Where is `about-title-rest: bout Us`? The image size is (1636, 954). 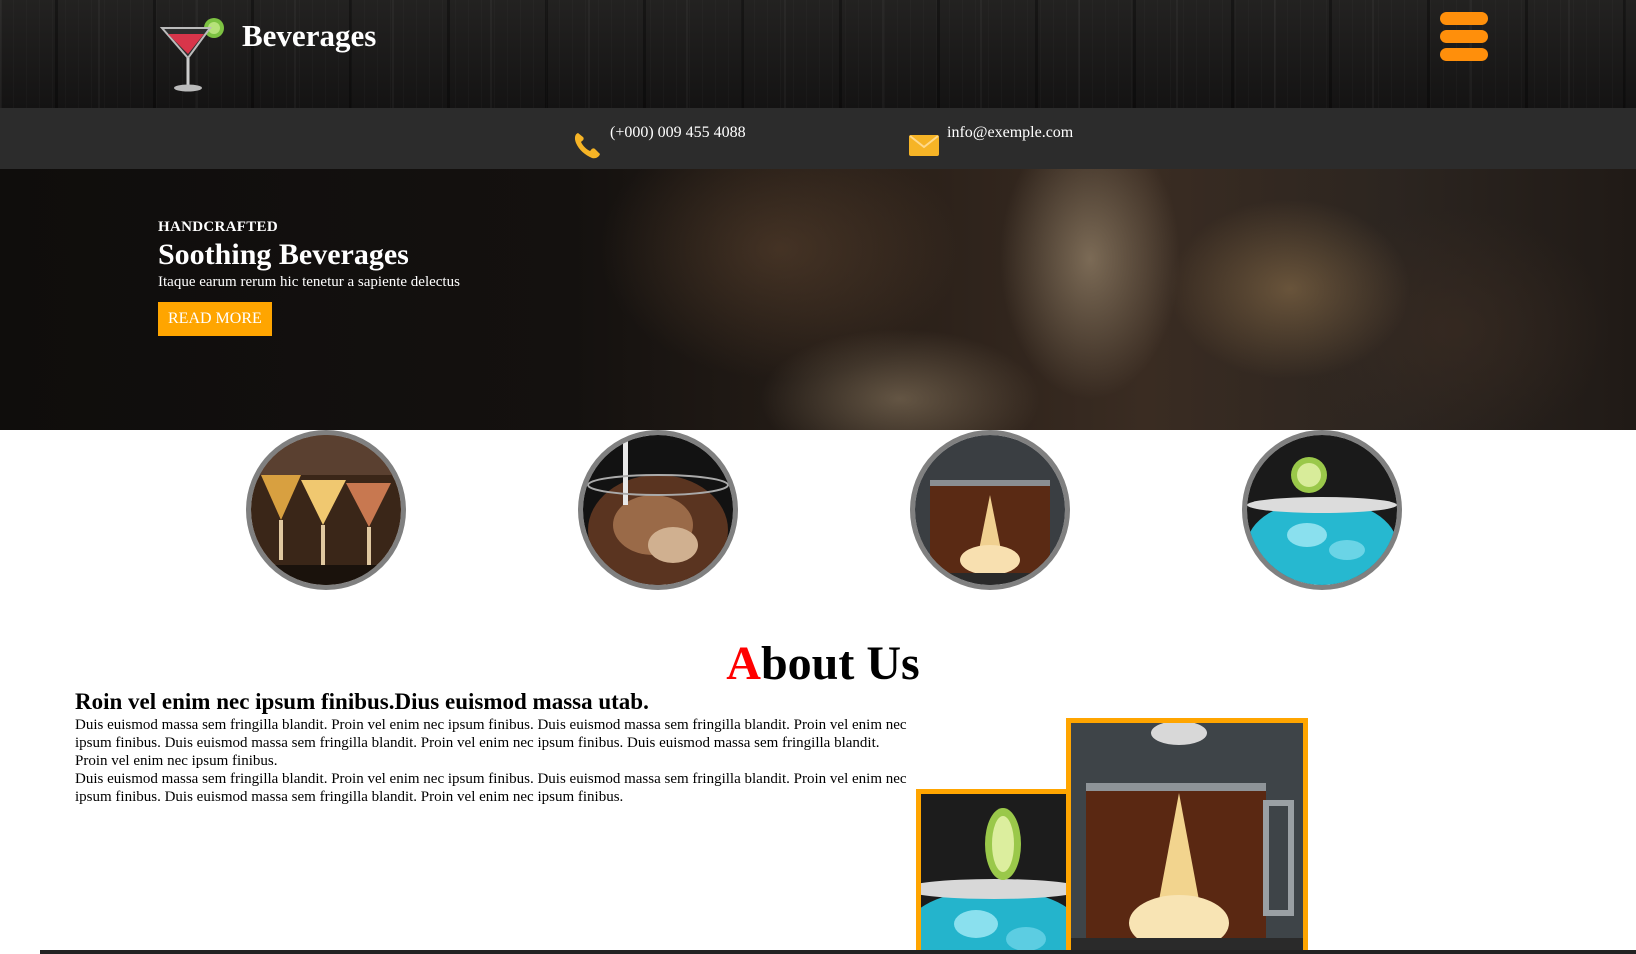 about-title-rest: bout Us is located at coordinates (840, 663).